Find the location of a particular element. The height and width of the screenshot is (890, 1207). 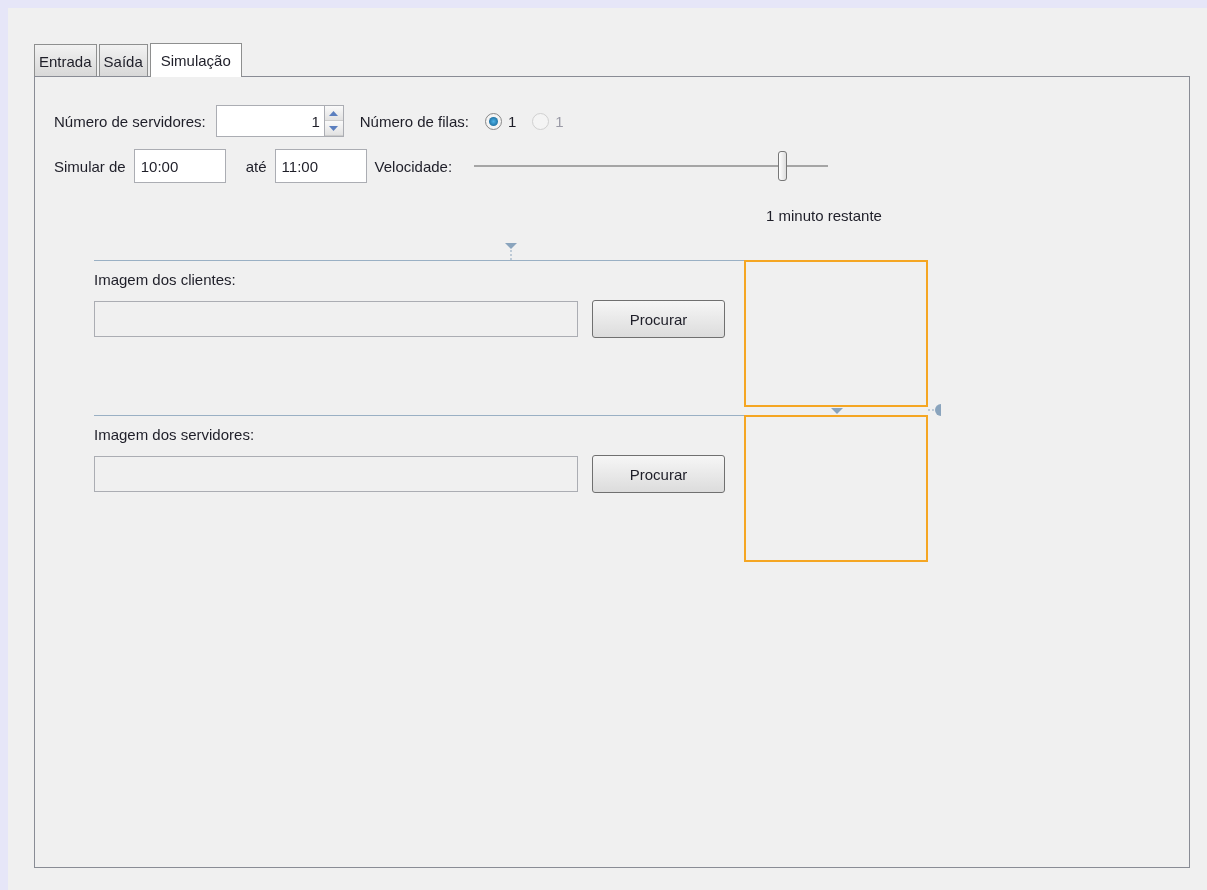

until-label: até is located at coordinates (256, 166).